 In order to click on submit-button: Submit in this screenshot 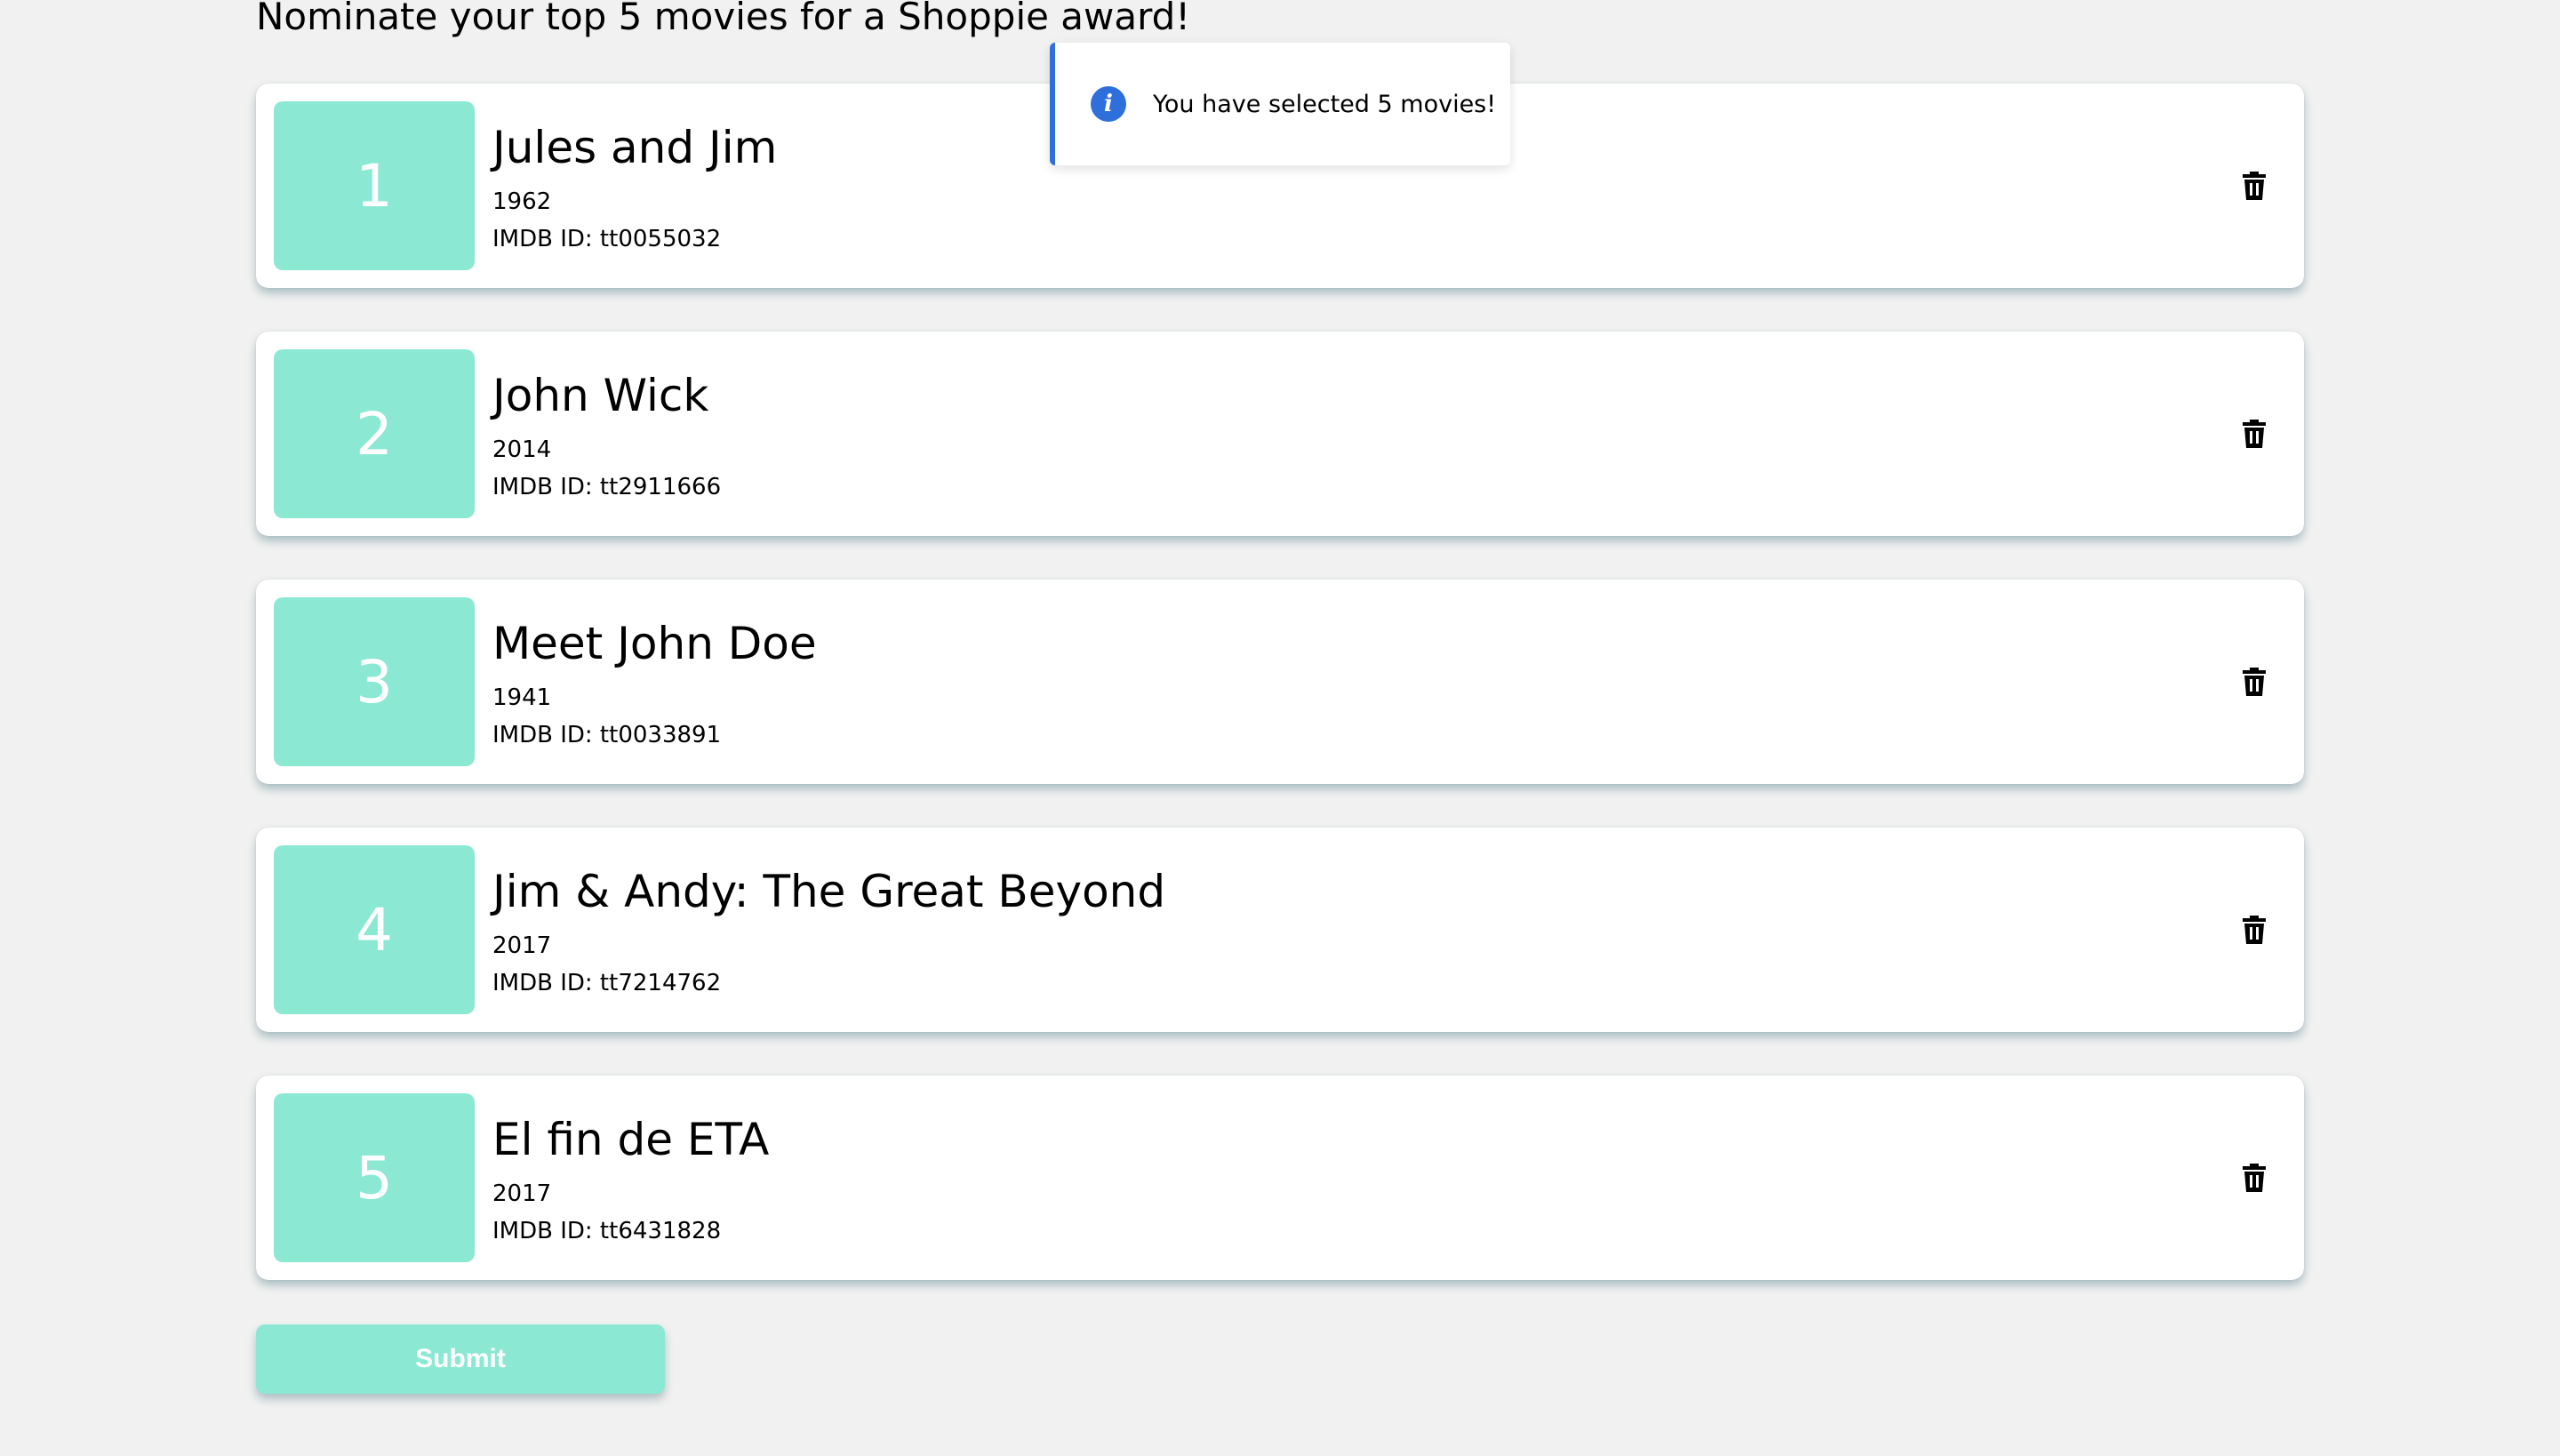, I will do `click(460, 1359)`.